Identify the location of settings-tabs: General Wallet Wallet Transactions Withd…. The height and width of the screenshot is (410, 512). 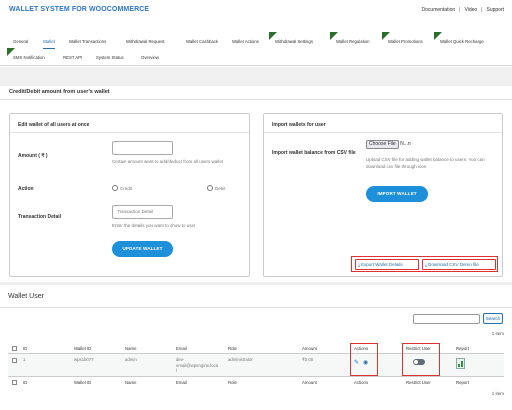
(256, 48).